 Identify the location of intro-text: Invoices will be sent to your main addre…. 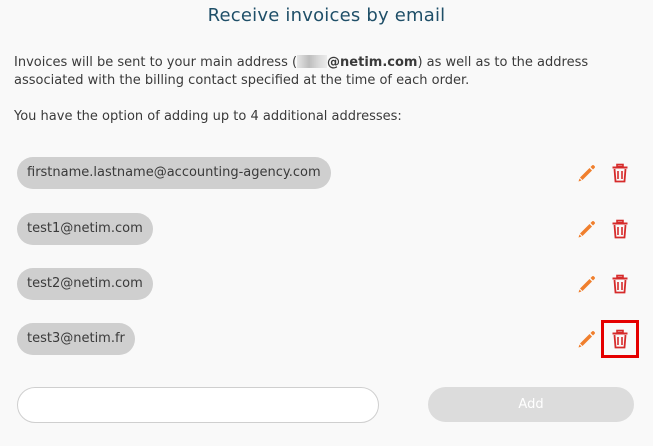
(326, 72).